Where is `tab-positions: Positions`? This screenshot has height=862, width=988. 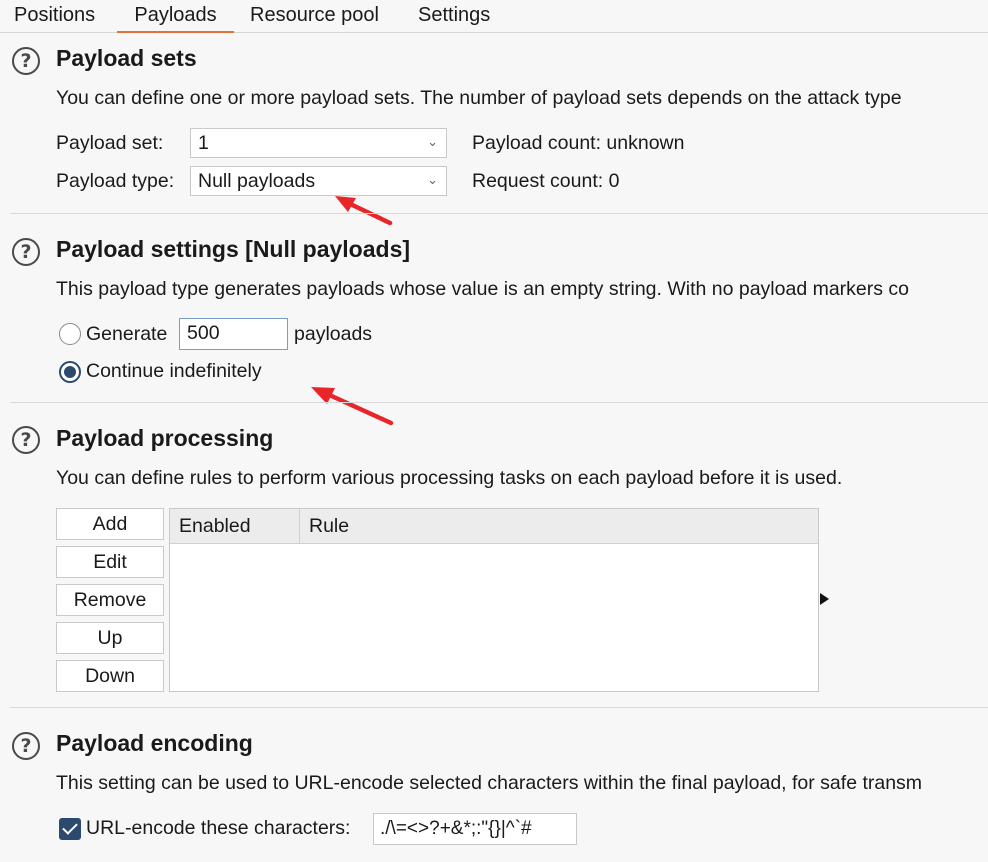 tab-positions: Positions is located at coordinates (54, 15).